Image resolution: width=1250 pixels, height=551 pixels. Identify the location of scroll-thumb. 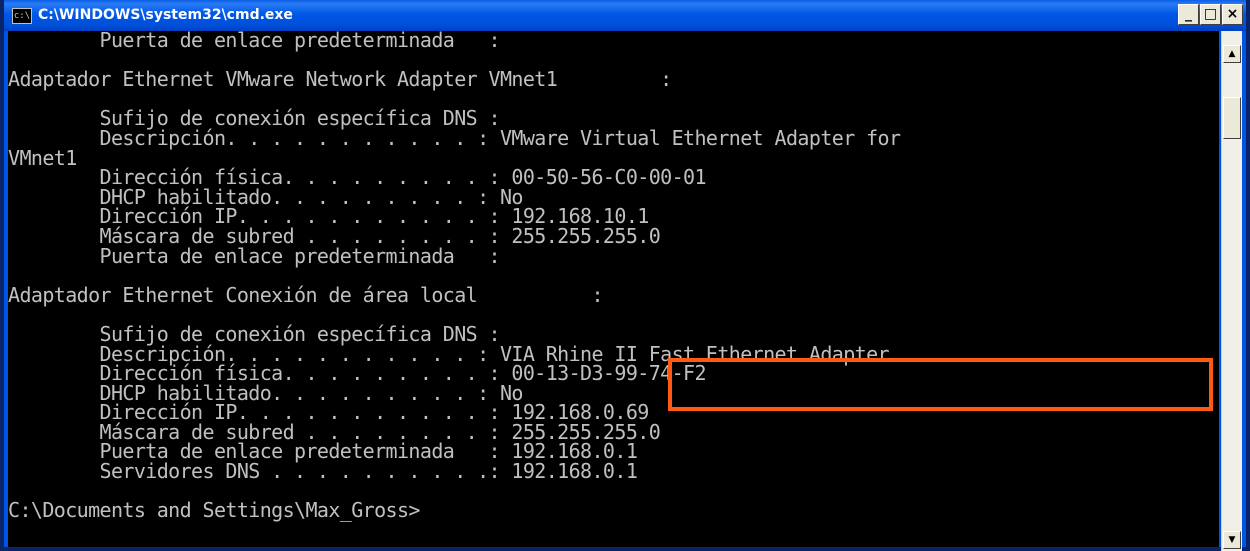
(1232, 118).